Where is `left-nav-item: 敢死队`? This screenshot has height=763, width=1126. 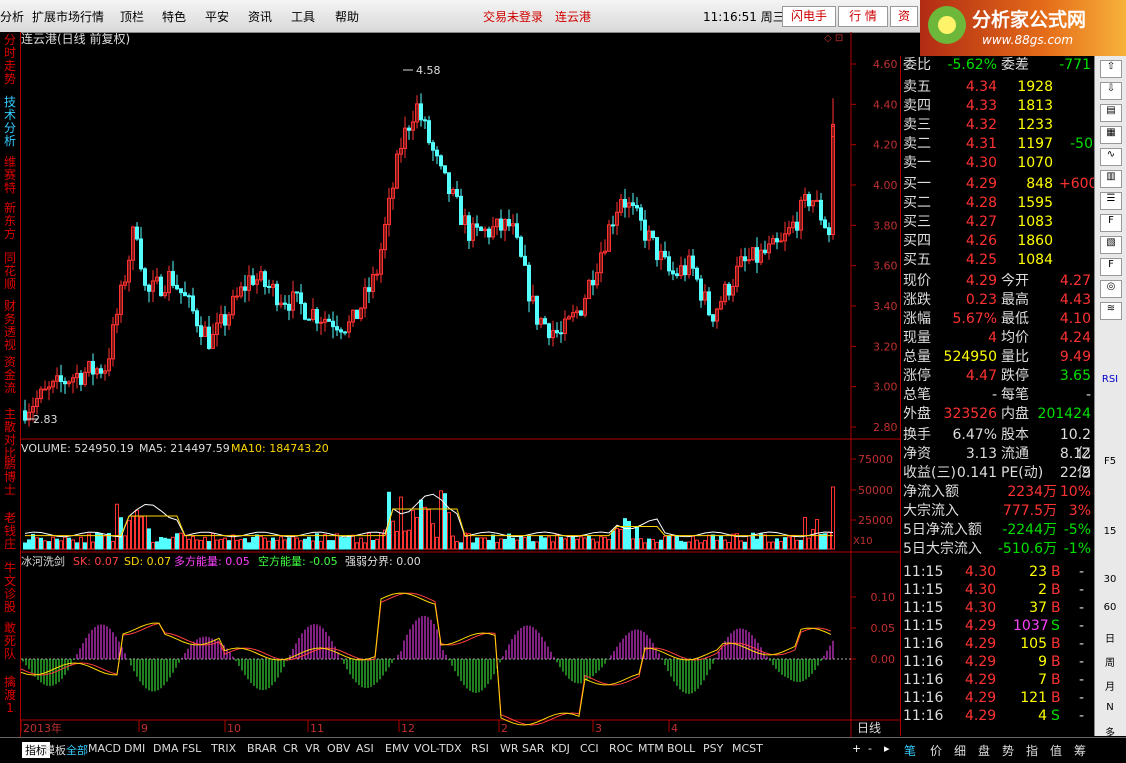 left-nav-item: 敢死队 is located at coordinates (10, 641).